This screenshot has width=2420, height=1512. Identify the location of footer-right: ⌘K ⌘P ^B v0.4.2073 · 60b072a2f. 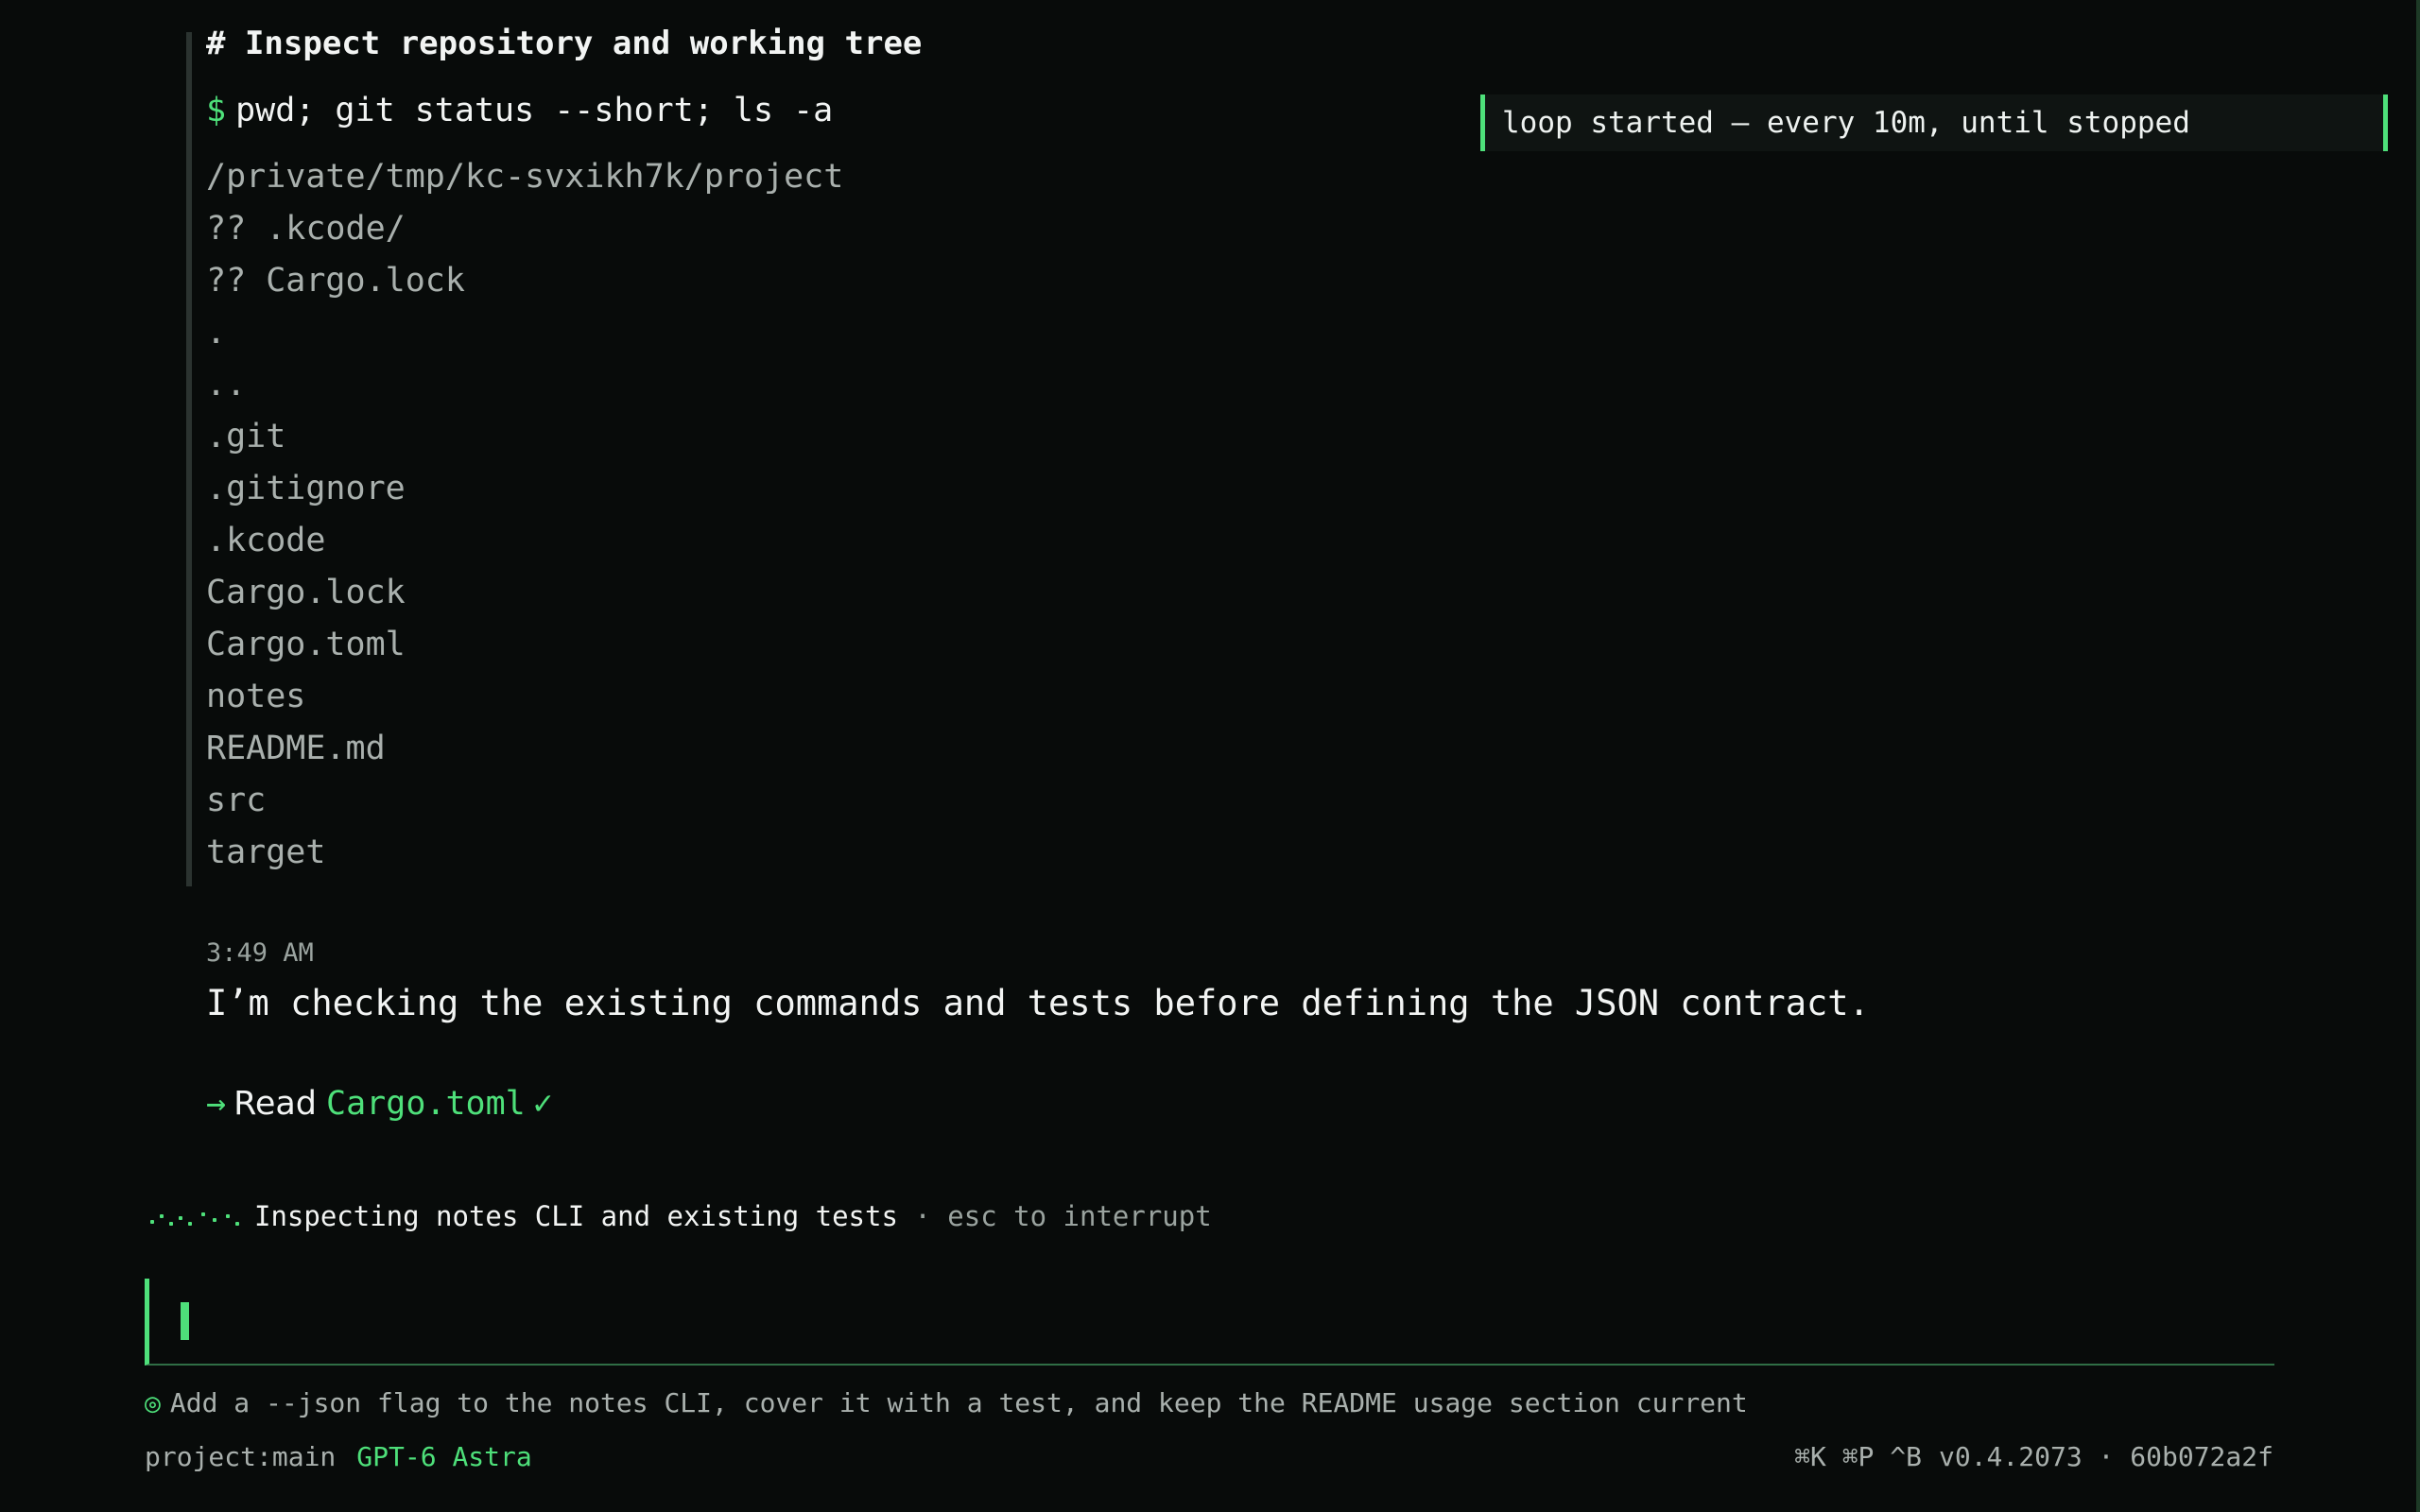
(2033, 1456).